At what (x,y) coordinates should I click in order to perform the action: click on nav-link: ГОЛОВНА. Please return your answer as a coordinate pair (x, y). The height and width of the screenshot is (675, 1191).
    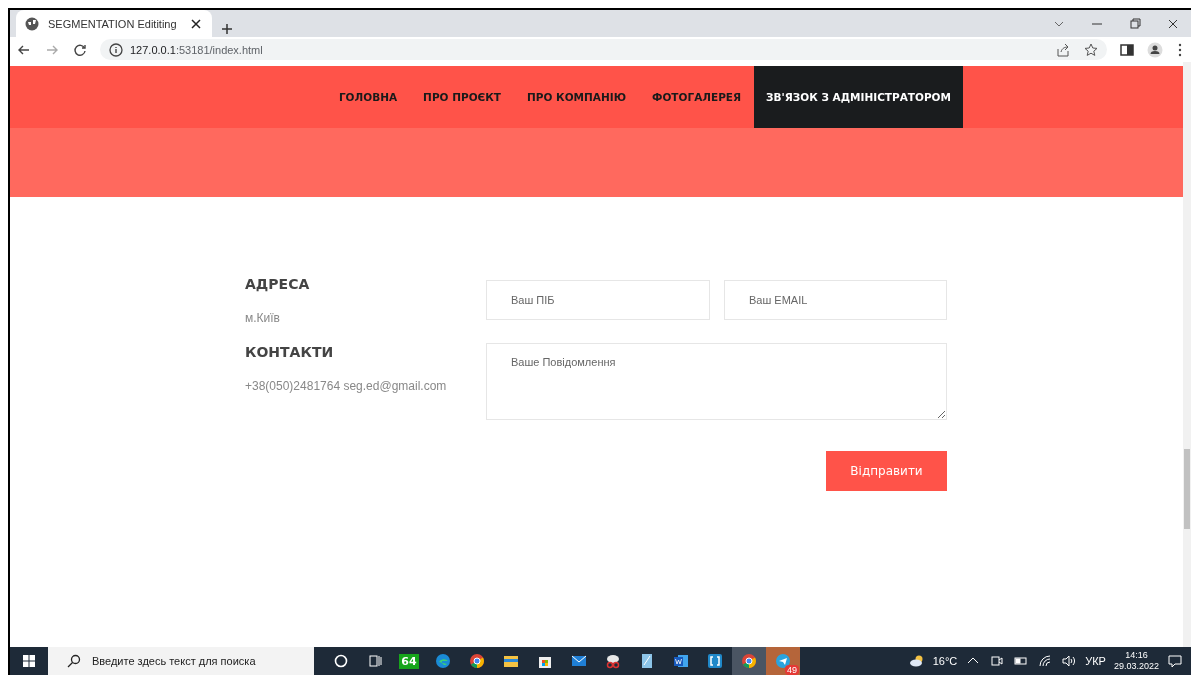
    Looking at the image, I should click on (368, 97).